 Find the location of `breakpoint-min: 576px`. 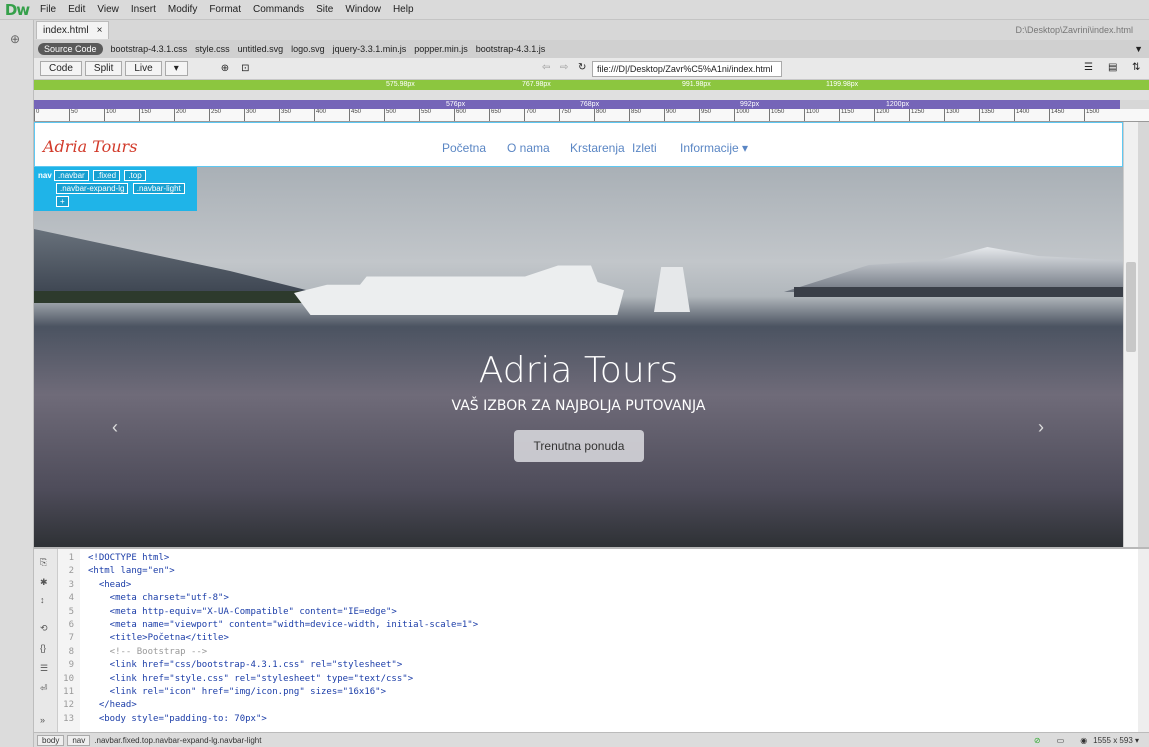

breakpoint-min: 576px is located at coordinates (455, 104).